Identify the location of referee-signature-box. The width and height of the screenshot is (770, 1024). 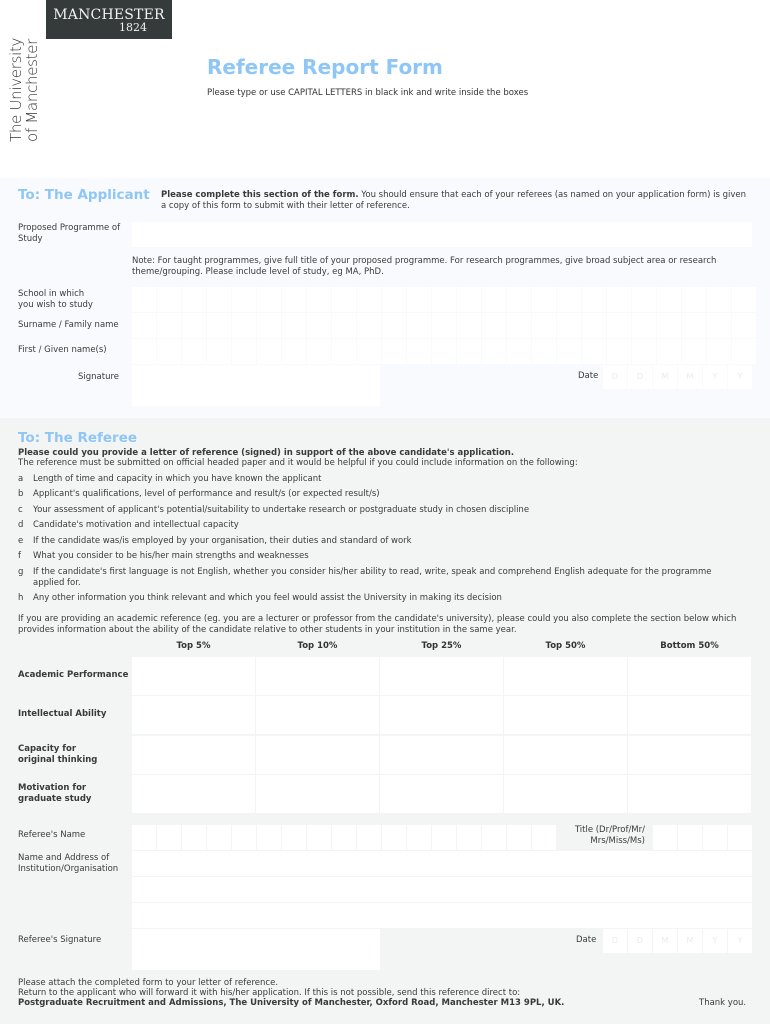
(256, 949).